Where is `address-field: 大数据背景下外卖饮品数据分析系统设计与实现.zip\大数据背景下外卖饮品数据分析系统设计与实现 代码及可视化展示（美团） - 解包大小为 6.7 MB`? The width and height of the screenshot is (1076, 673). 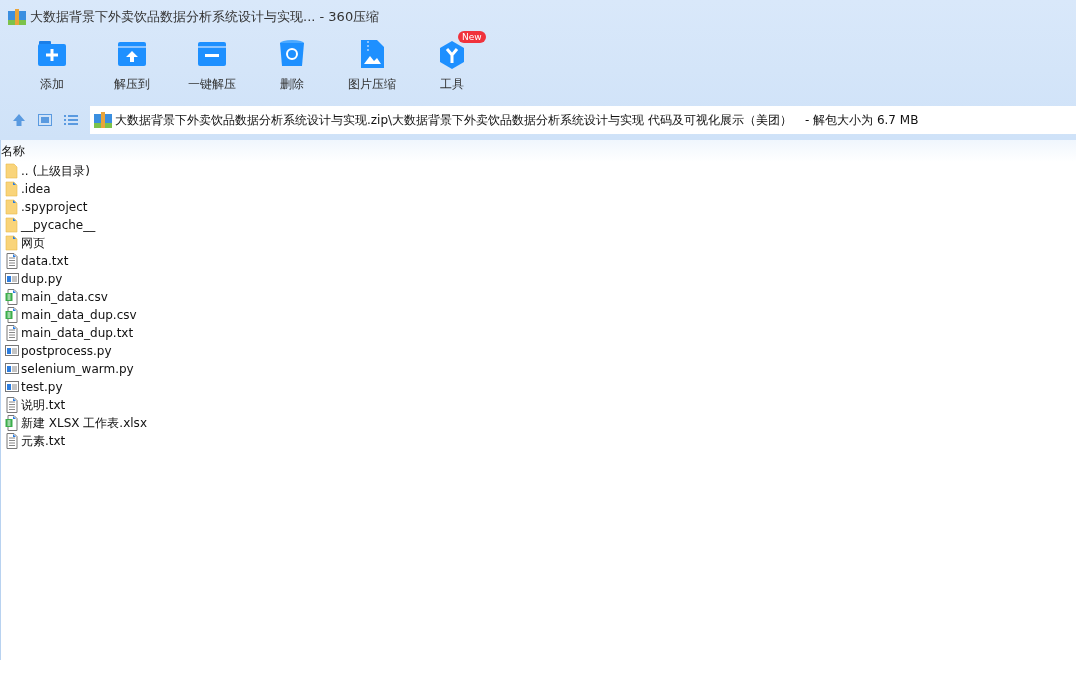
address-field: 大数据背景下外卖饮品数据分析系统设计与实现.zip\大数据背景下外卖饮品数据分析系统设计与实现 代码及可视化展示（美团） - 解包大小为 6.7 MB is located at coordinates (583, 120).